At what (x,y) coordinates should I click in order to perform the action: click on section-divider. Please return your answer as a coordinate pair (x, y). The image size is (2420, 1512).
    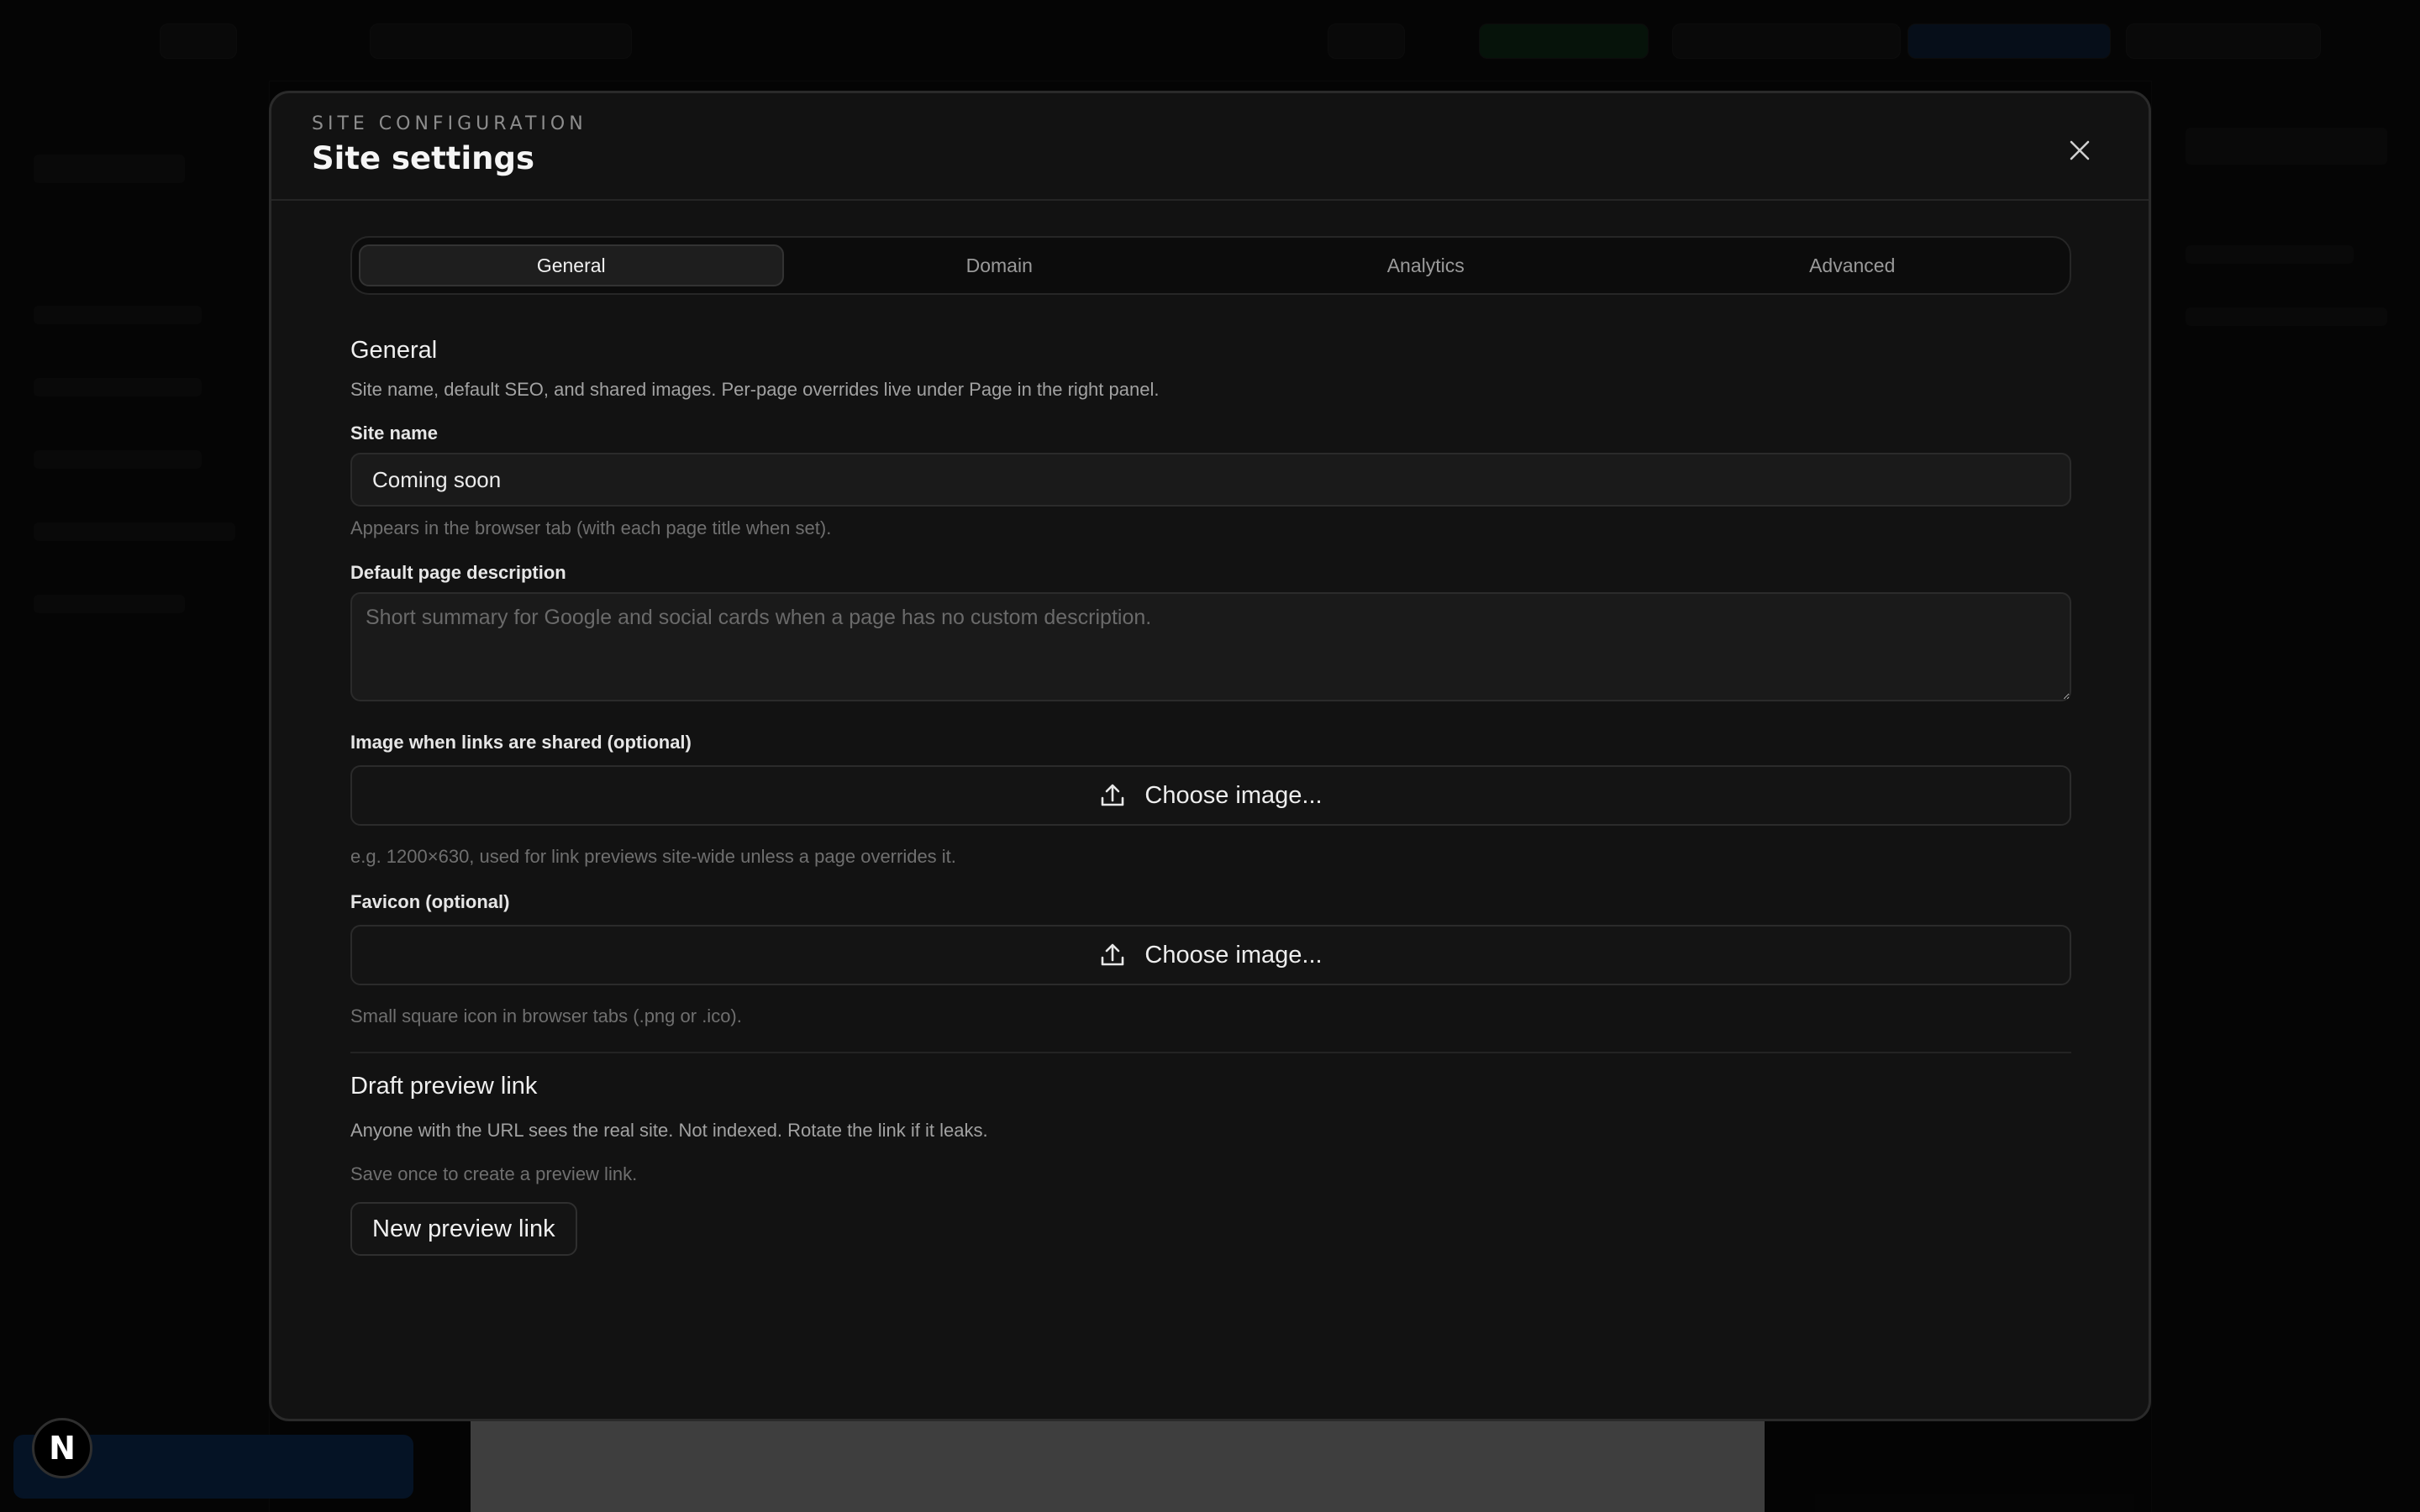
    Looking at the image, I should click on (1210, 1052).